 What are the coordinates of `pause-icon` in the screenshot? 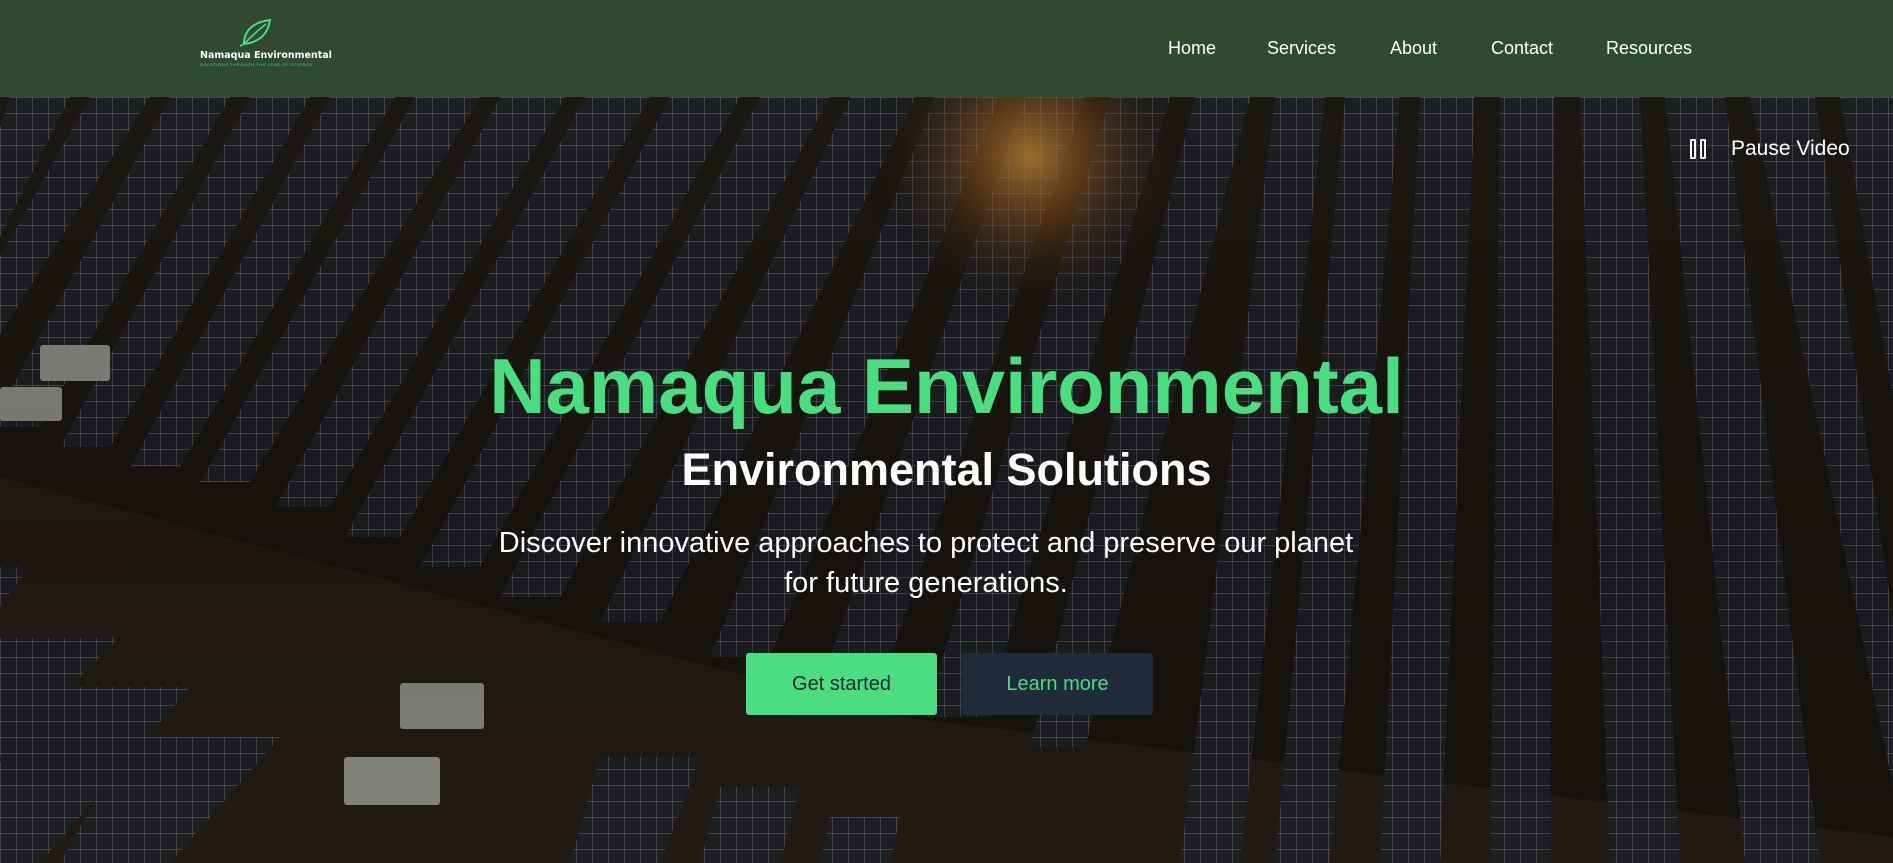 It's located at (1698, 149).